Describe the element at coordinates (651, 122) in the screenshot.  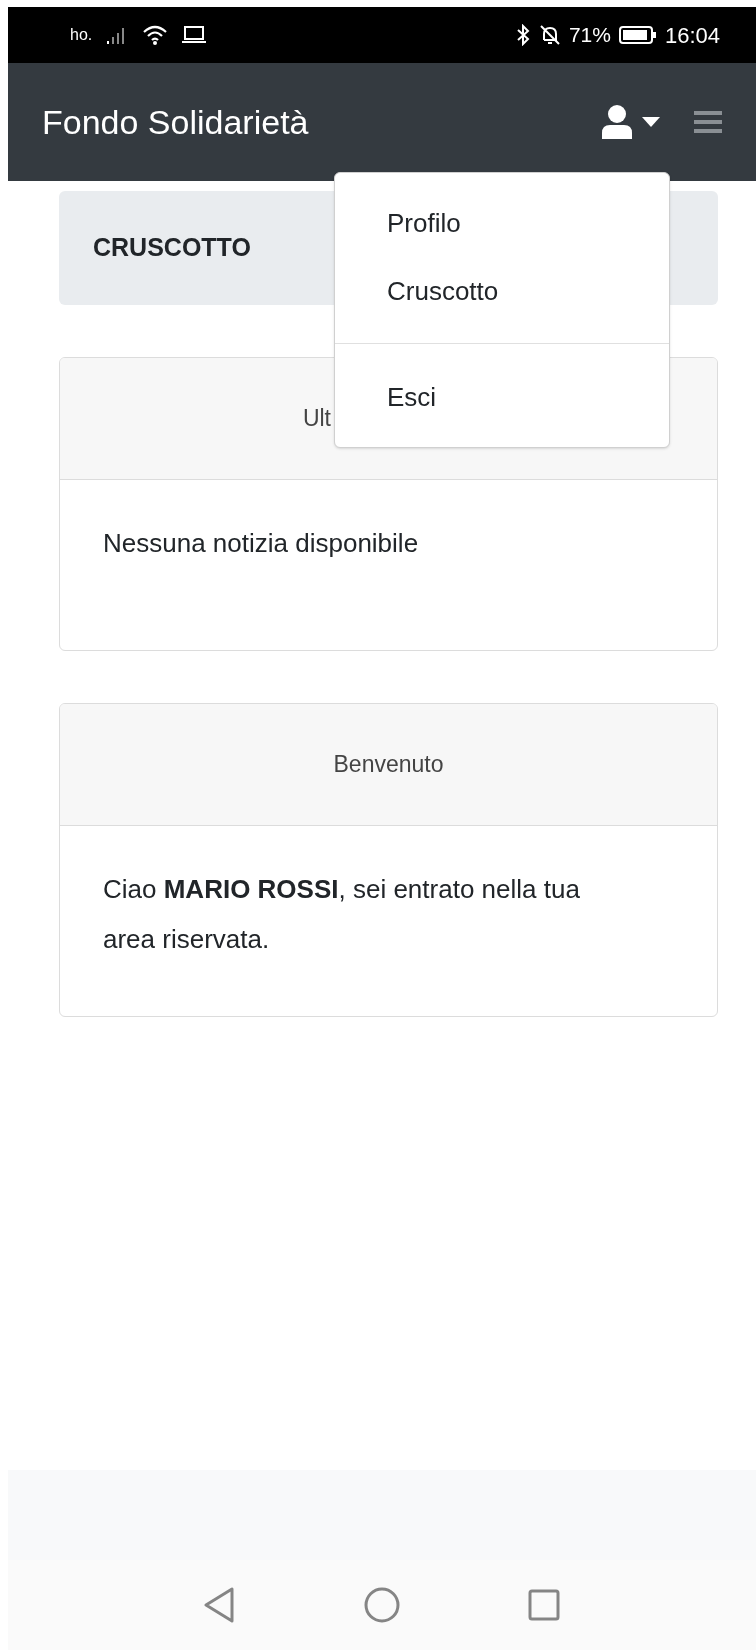
I see `caret-icon` at that location.